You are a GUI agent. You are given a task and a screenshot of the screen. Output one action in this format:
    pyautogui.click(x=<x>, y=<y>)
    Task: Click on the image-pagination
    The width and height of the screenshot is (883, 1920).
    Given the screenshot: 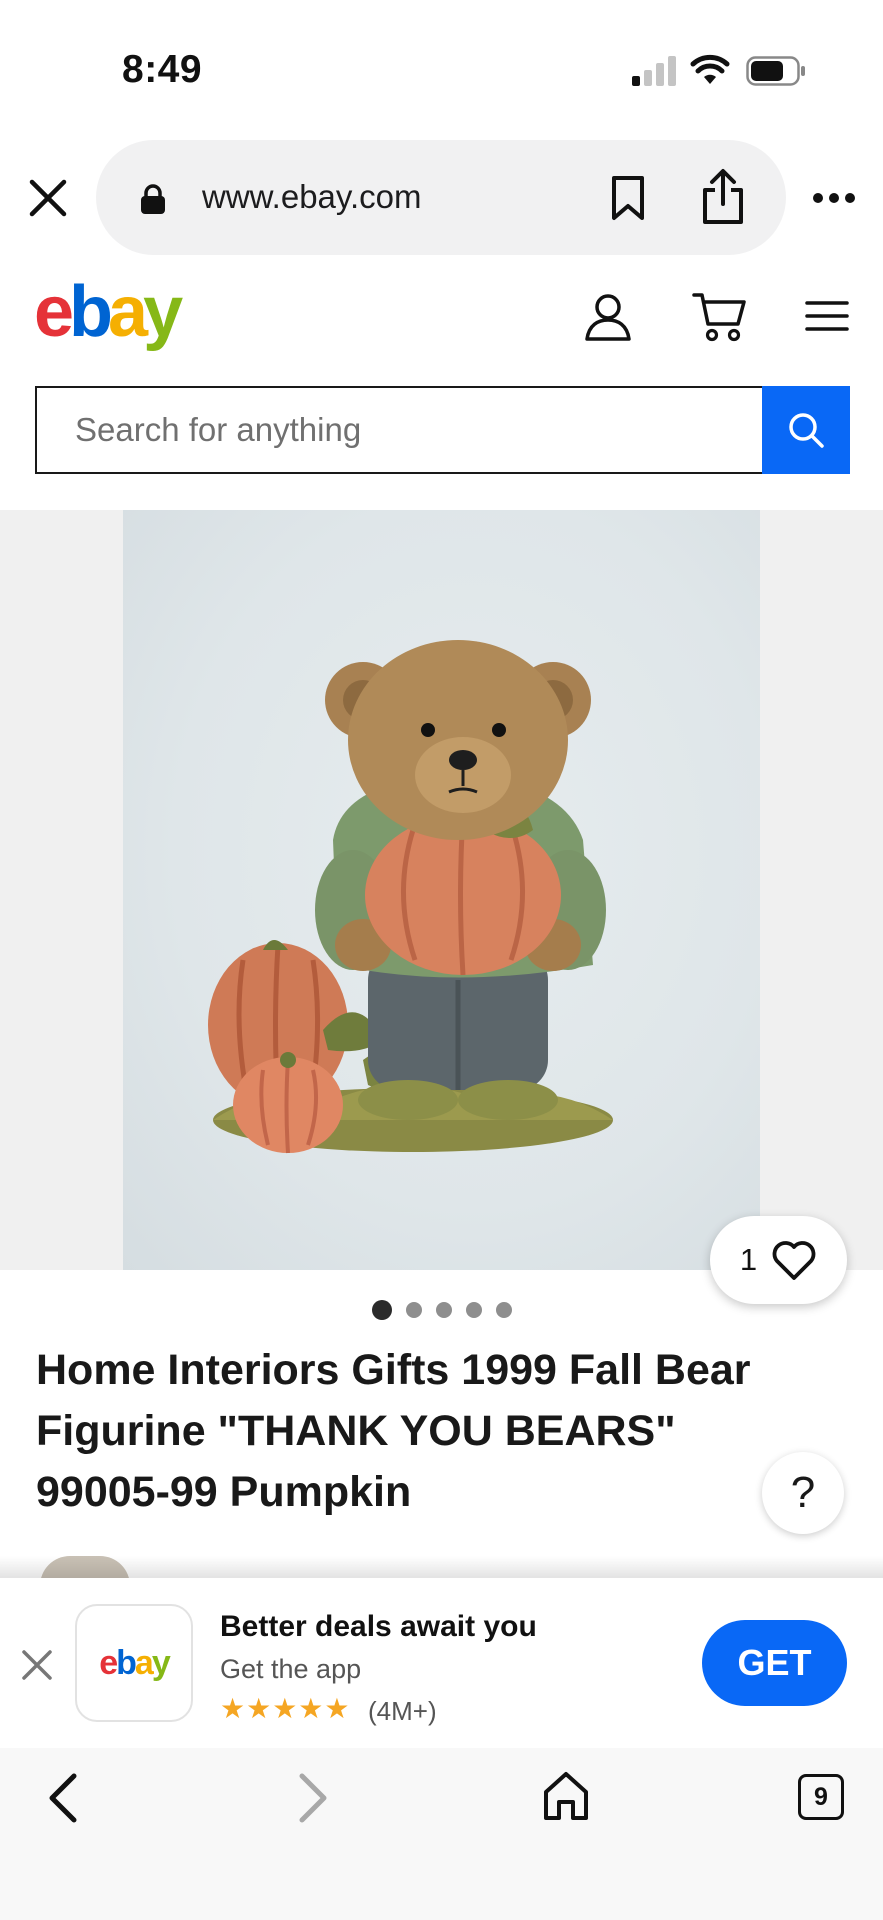 What is the action you would take?
    pyautogui.click(x=442, y=1310)
    